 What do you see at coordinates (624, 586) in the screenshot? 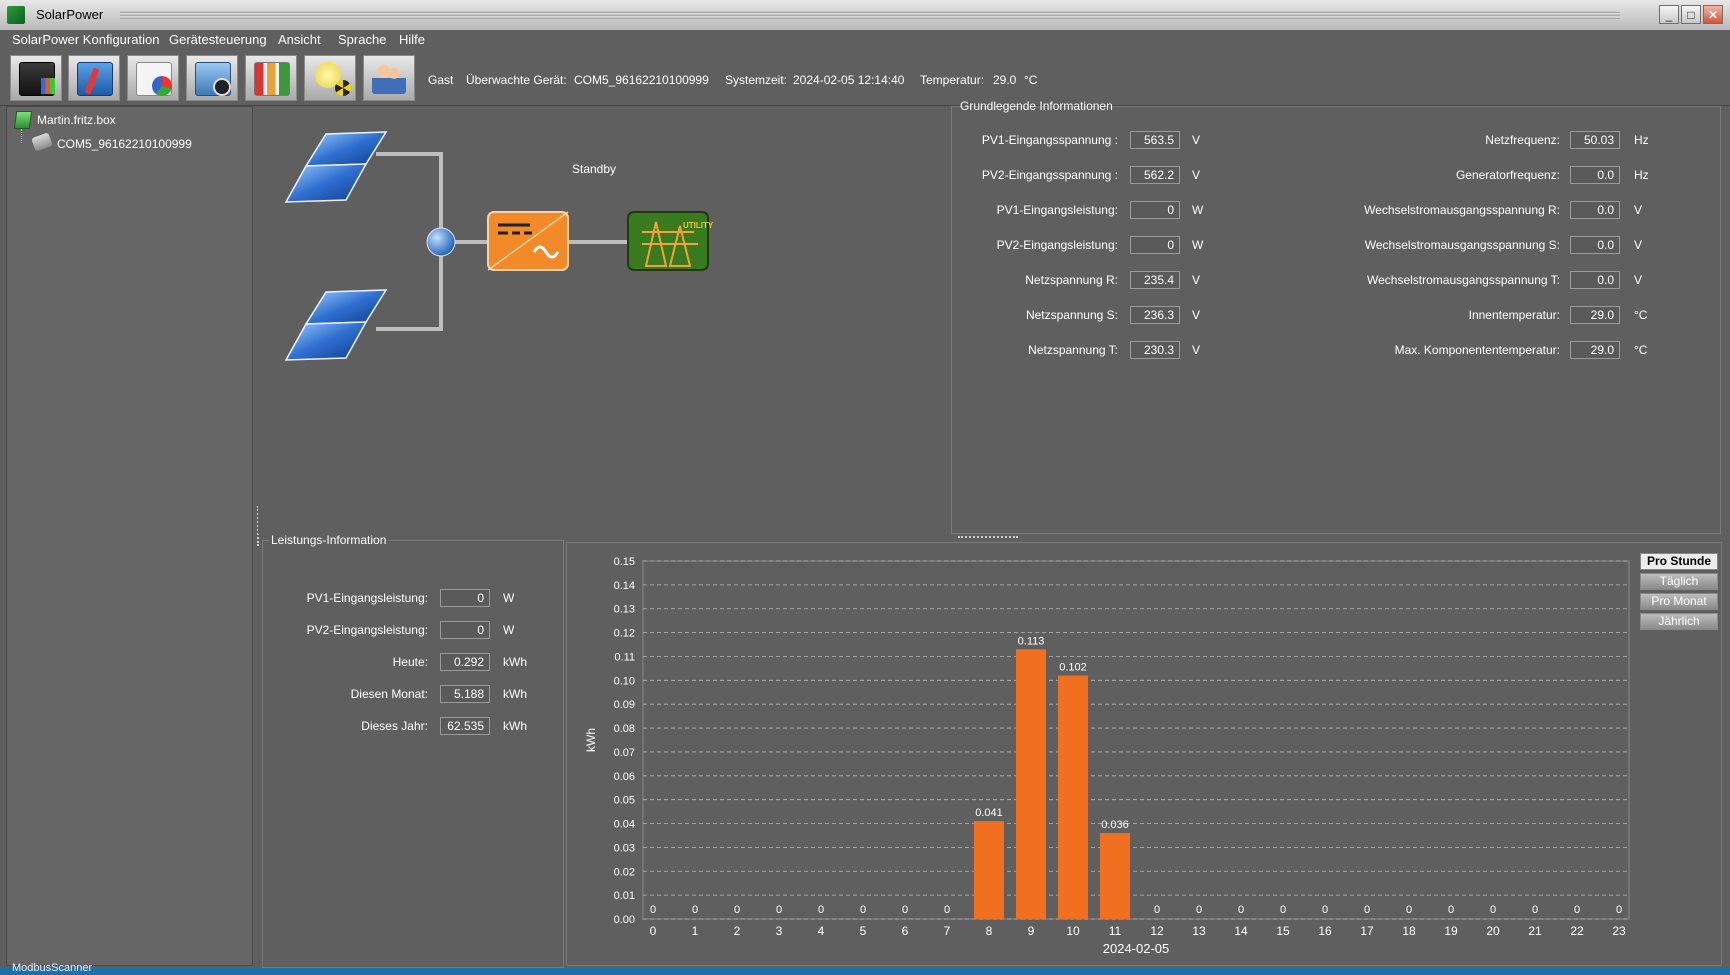
I see `y-tick-label: 0.14` at bounding box center [624, 586].